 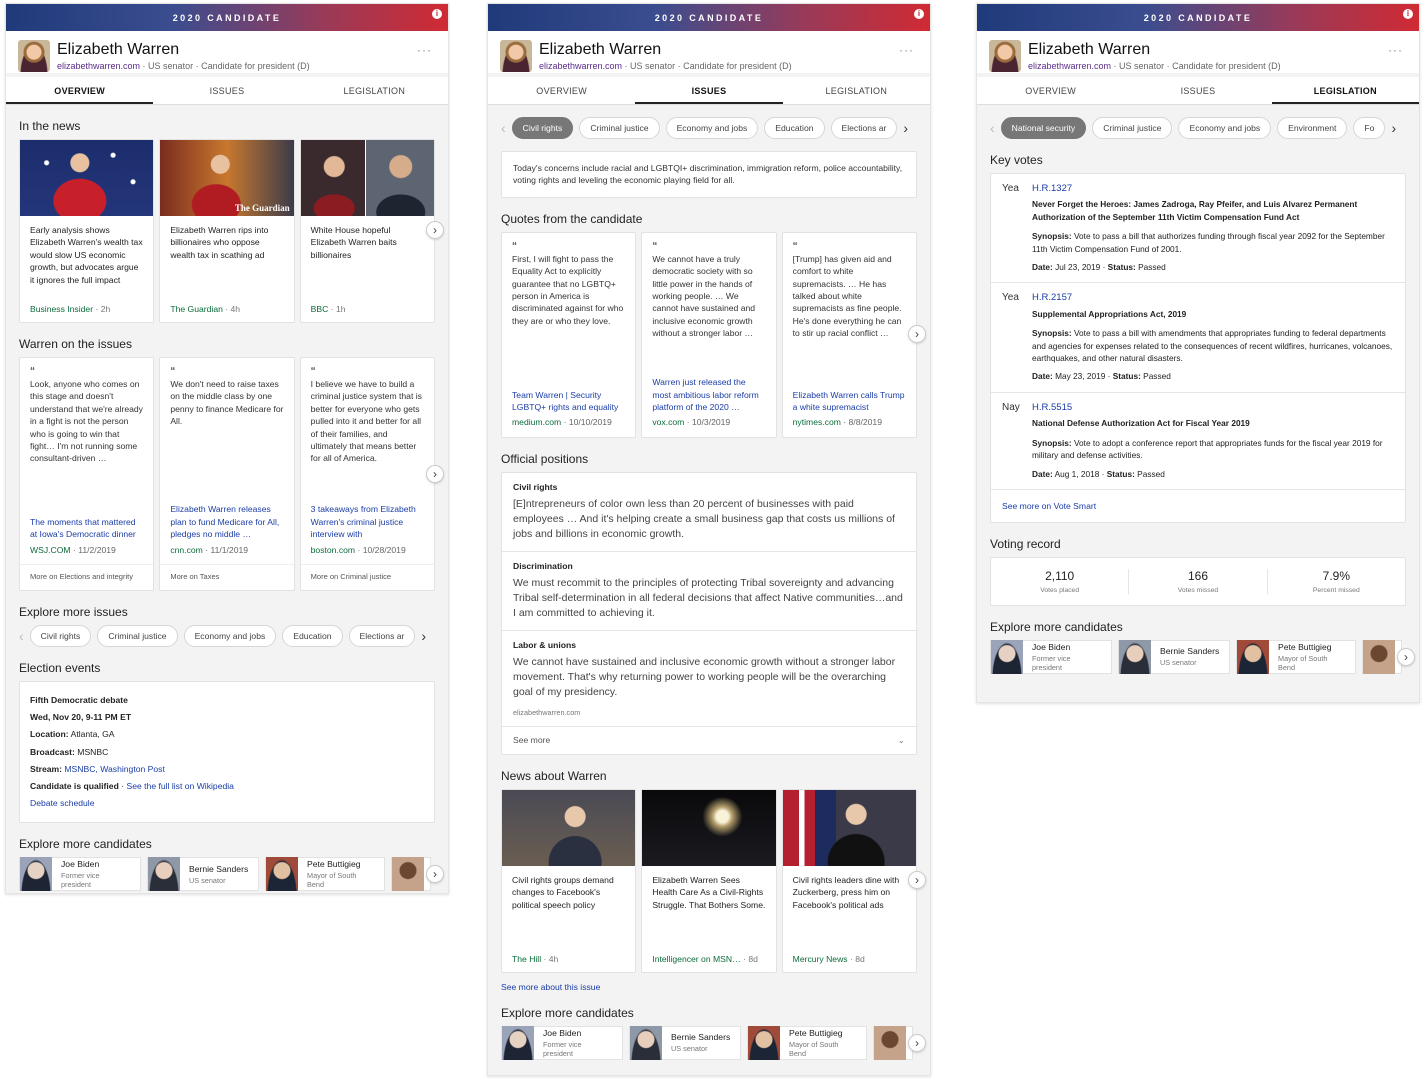 What do you see at coordinates (118, 49) in the screenshot?
I see `candidate-name: Elizabeth Warren` at bounding box center [118, 49].